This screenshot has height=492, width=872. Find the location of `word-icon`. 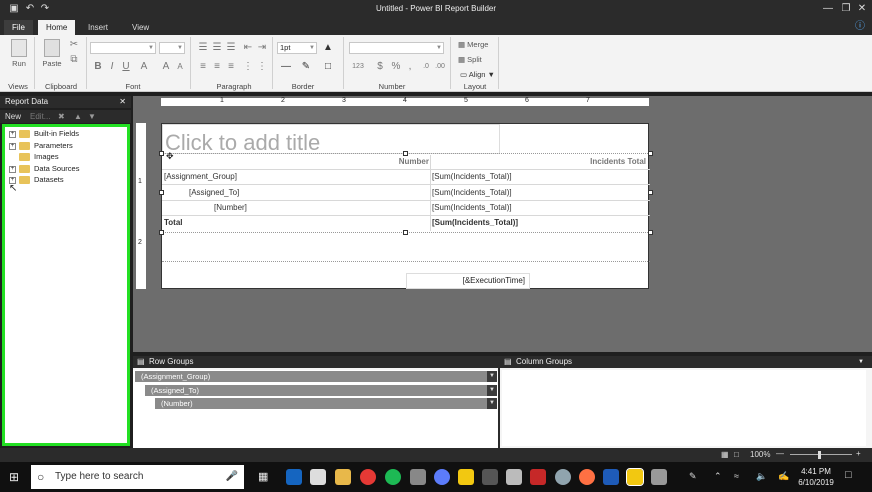

word-icon is located at coordinates (611, 477).